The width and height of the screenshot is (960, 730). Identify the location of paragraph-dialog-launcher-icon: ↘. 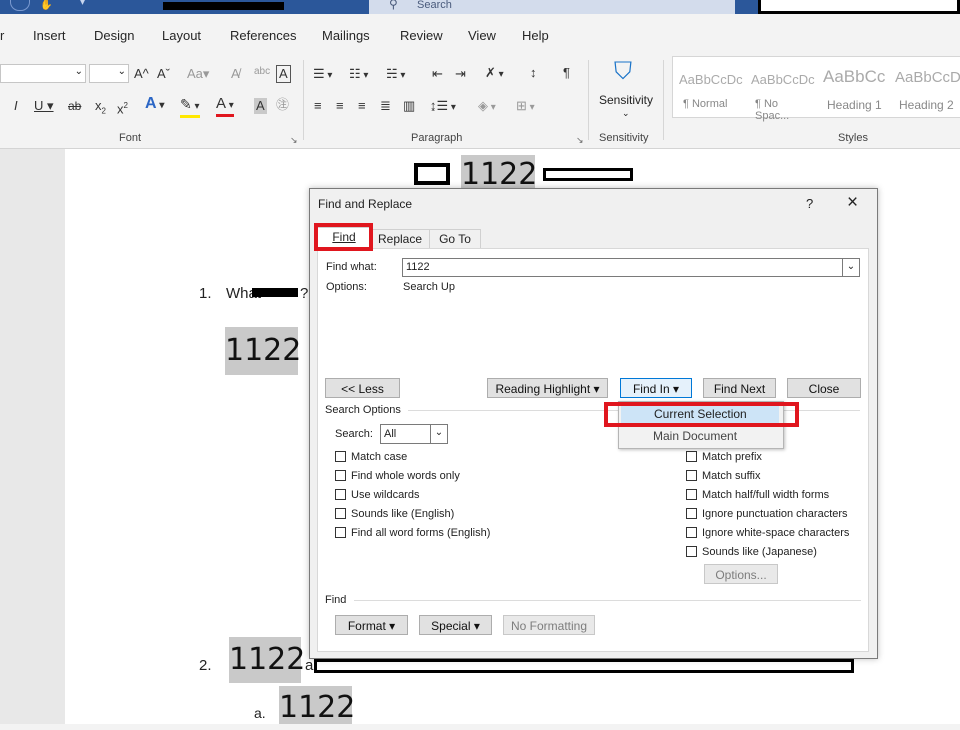
(580, 140).